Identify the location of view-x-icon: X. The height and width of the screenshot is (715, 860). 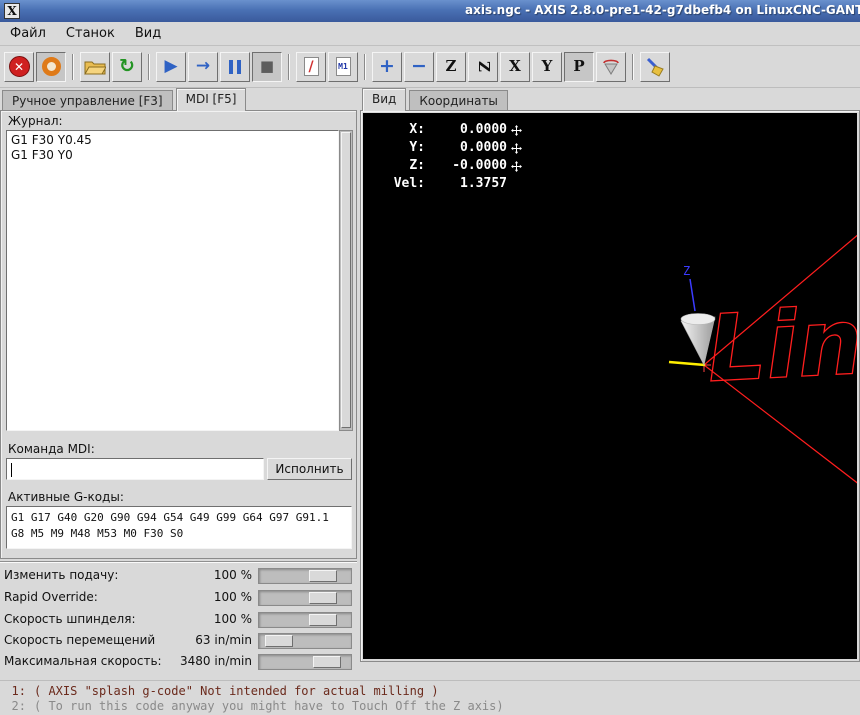
(515, 66).